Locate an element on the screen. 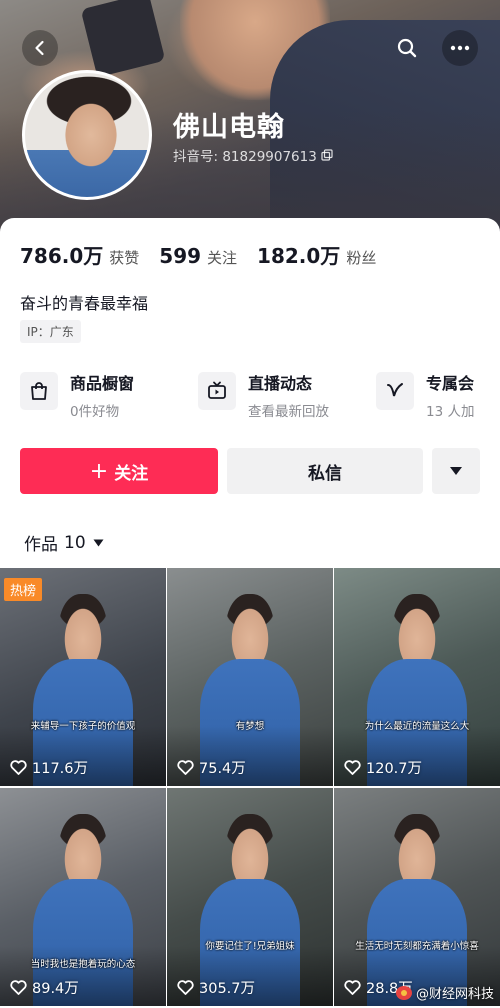 Image resolution: width=500 pixels, height=1008 pixels. feature-subtitle: 13 人加 is located at coordinates (450, 412).